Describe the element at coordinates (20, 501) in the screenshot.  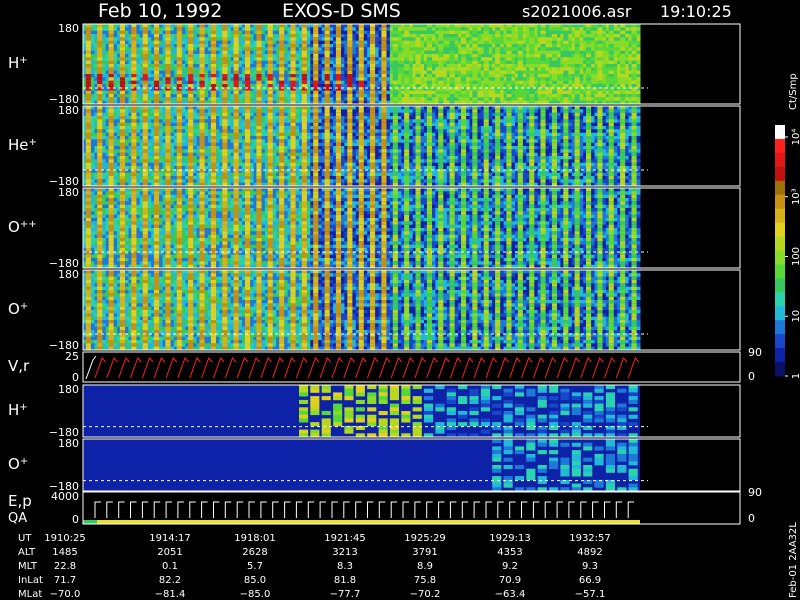
I see `panel-label: E,p` at that location.